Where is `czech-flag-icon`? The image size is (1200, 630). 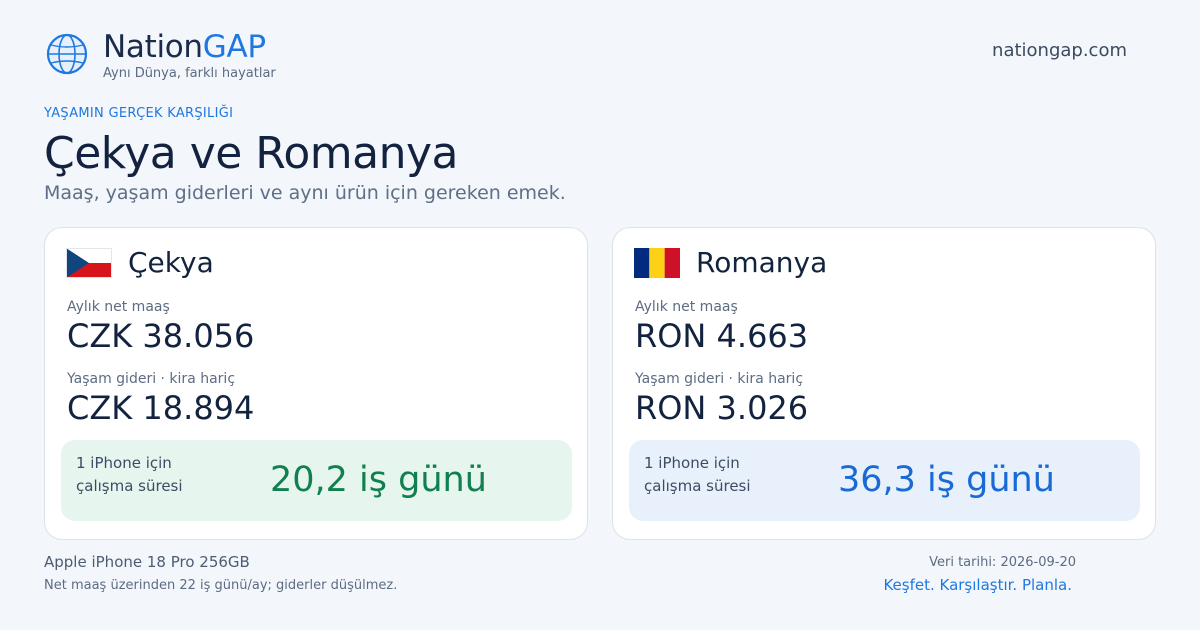
czech-flag-icon is located at coordinates (89, 263).